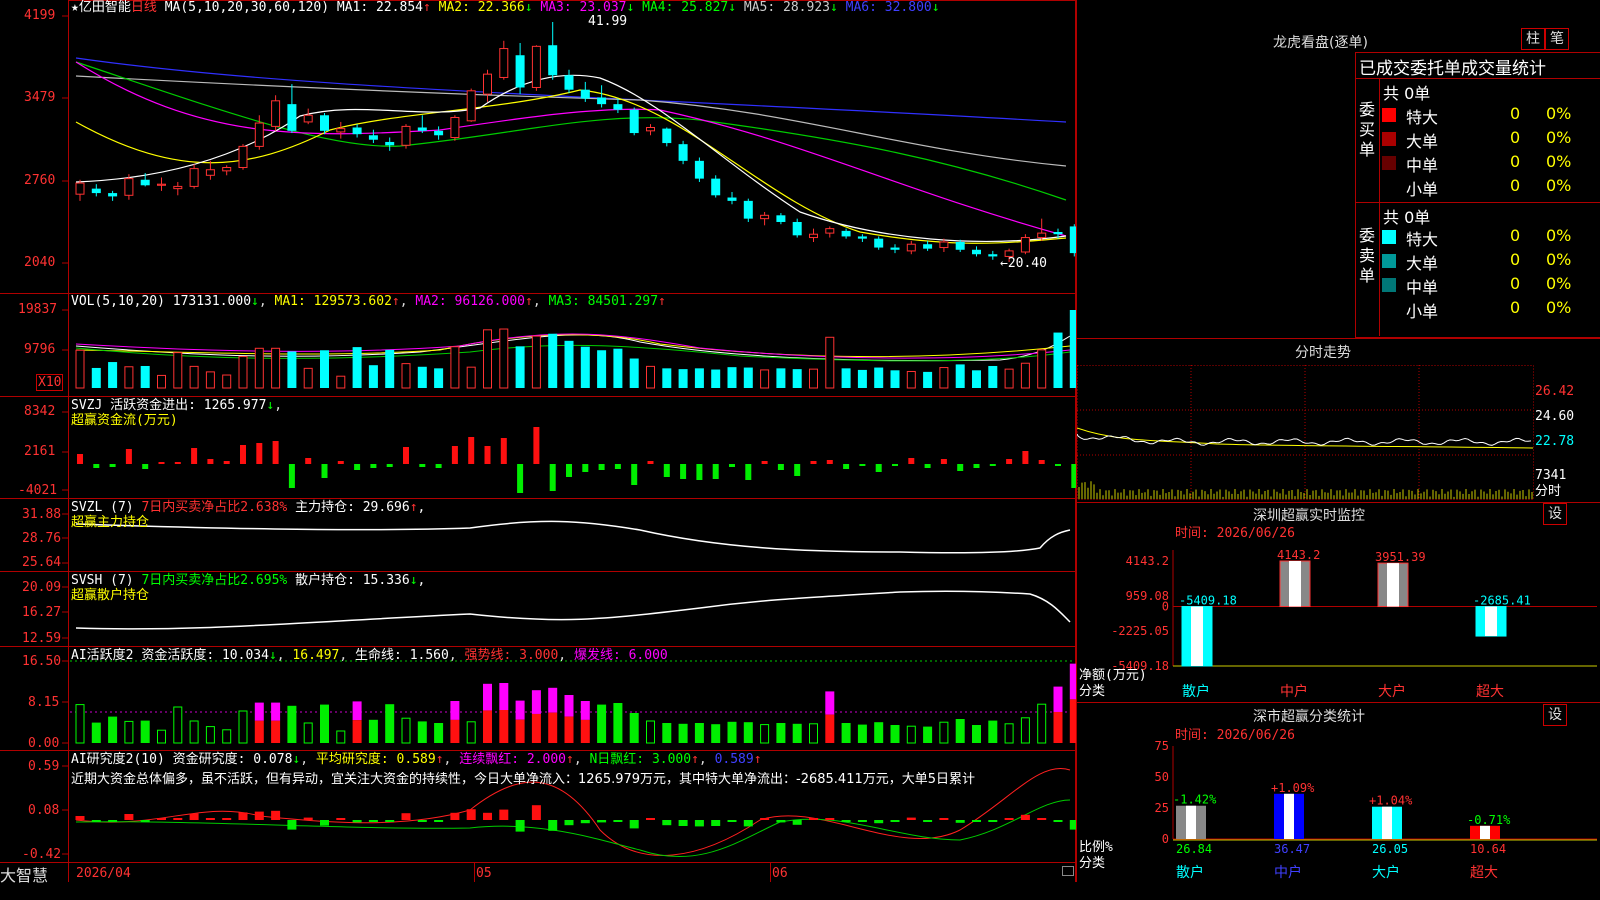  I want to click on bar-mode-button: 柱, so click(1533, 39).